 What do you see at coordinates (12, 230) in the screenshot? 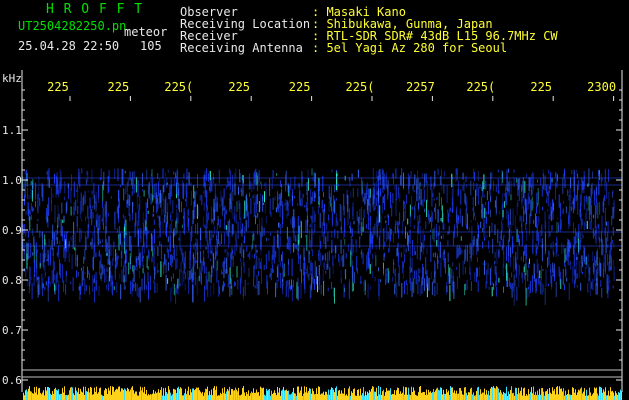
I see `y-tick-label: 0.9` at bounding box center [12, 230].